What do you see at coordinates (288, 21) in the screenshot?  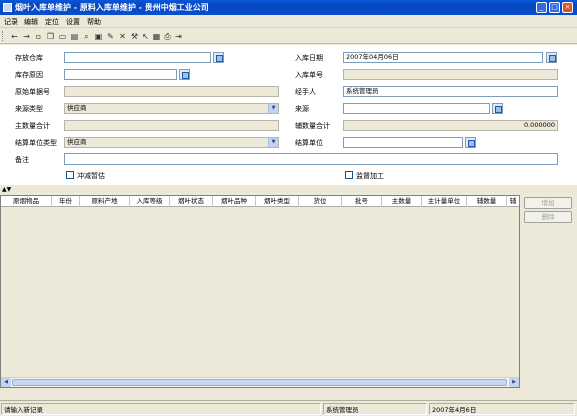 I see `menu-bar: 记录 编辑 定位 设置 帮助` at bounding box center [288, 21].